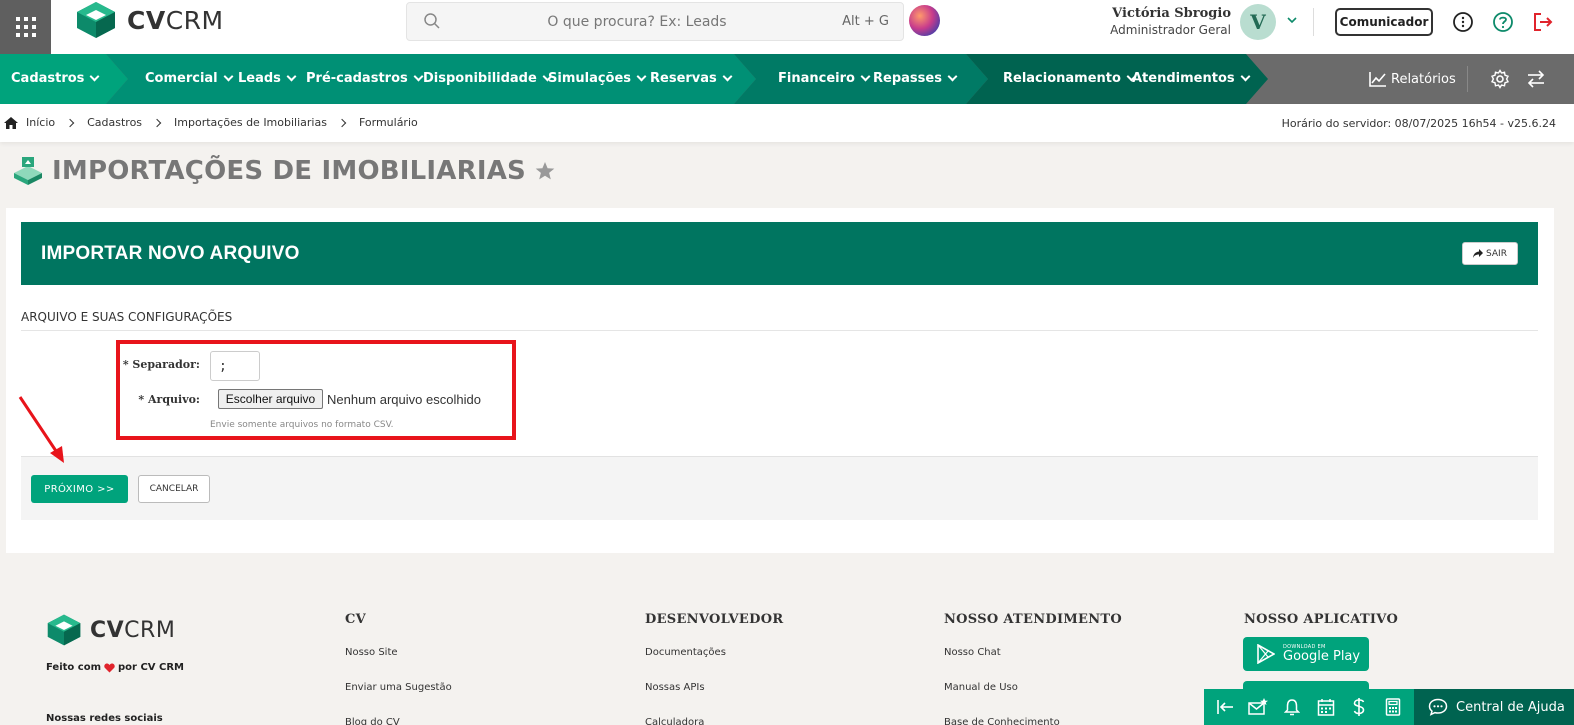  What do you see at coordinates (127, 317) in the screenshot?
I see `section-label: ARQUIVO E SUAS CONFIGURAÇÕES` at bounding box center [127, 317].